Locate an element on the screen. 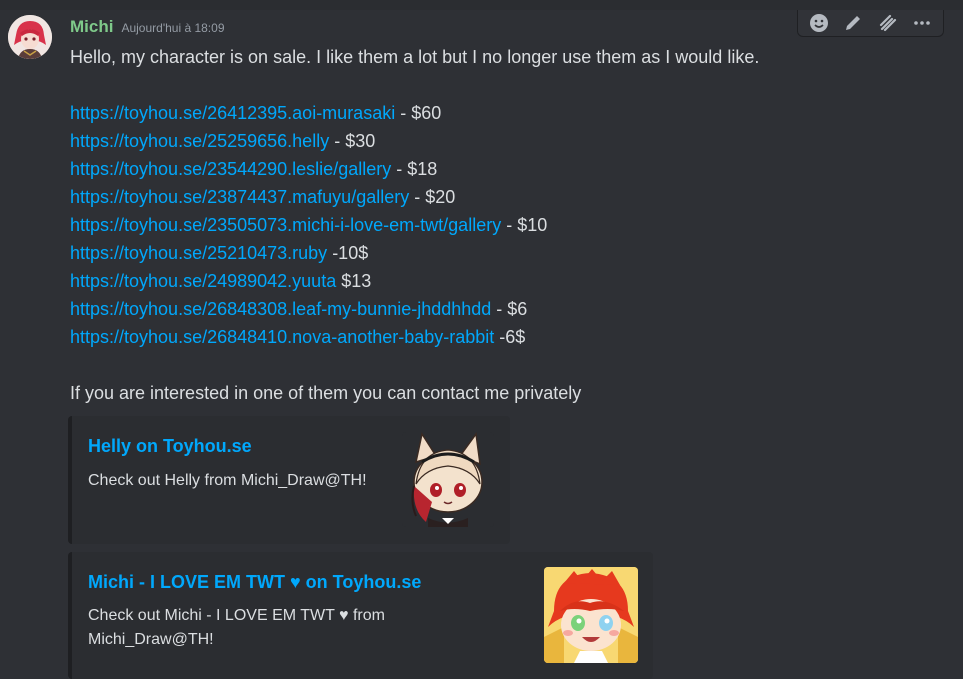 The width and height of the screenshot is (963, 679). listing-row: https://toyhou.se/25259656.helly - $30 is located at coordinates (510, 141).